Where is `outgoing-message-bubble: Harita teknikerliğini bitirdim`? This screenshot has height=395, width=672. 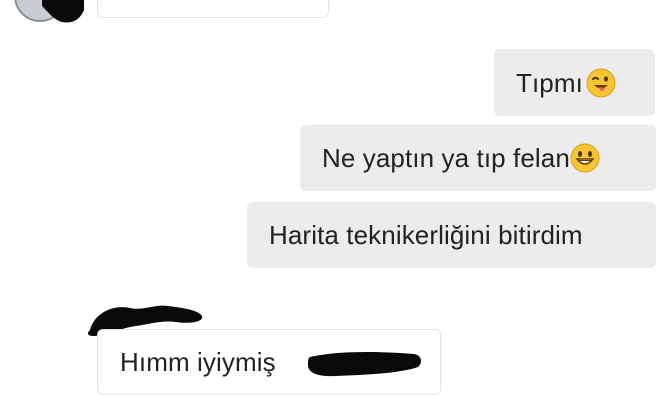 outgoing-message-bubble: Harita teknikerliğini bitirdim is located at coordinates (451, 235).